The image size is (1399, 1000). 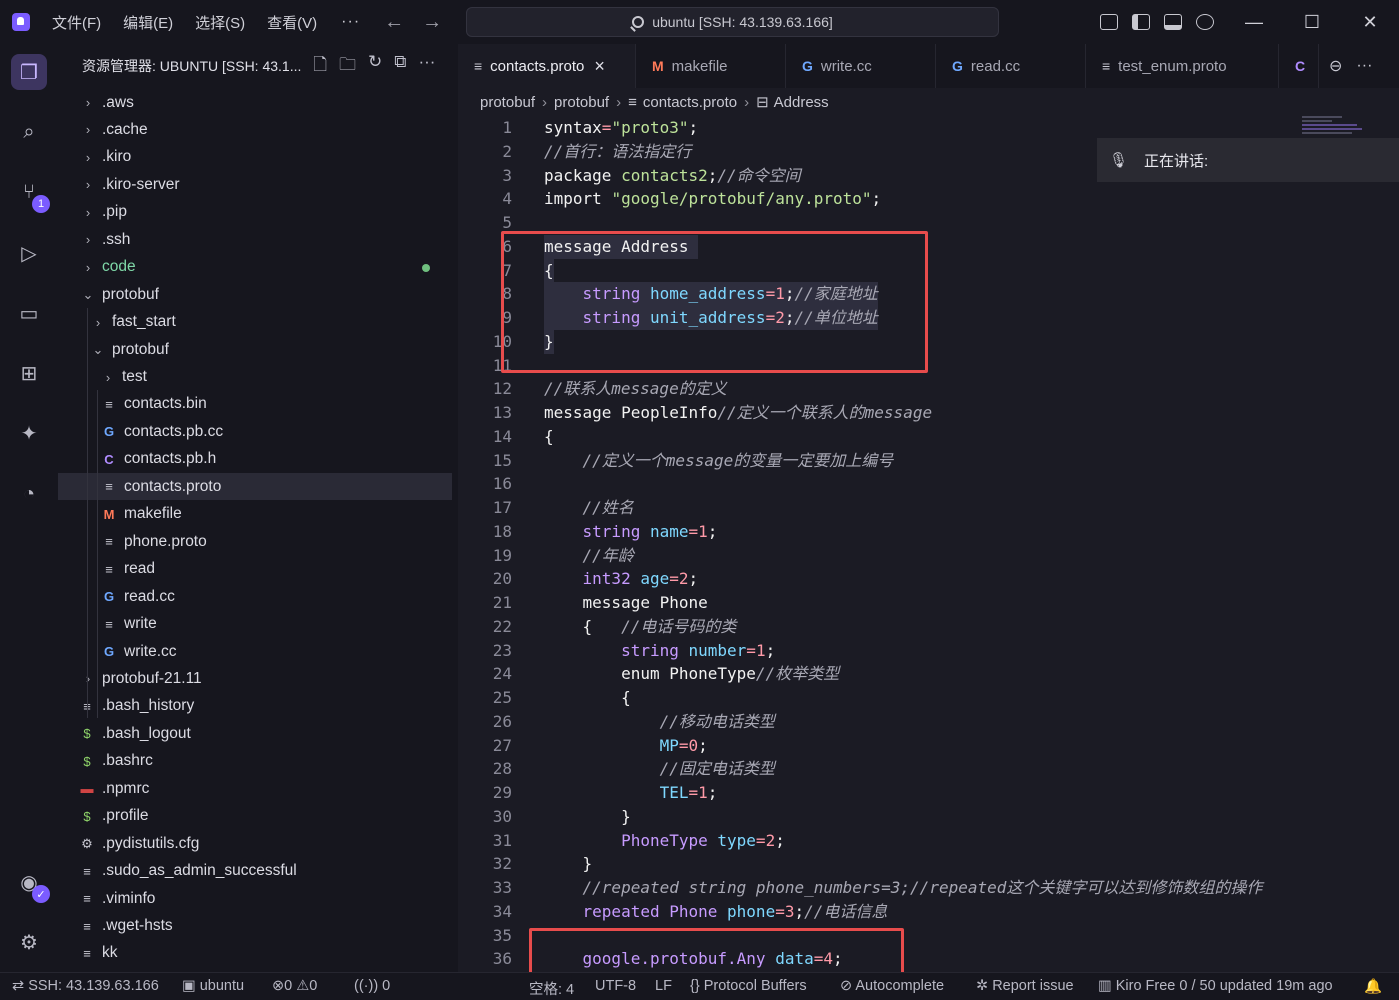 What do you see at coordinates (255, 102) in the screenshot?
I see `tree-item: › .aws` at bounding box center [255, 102].